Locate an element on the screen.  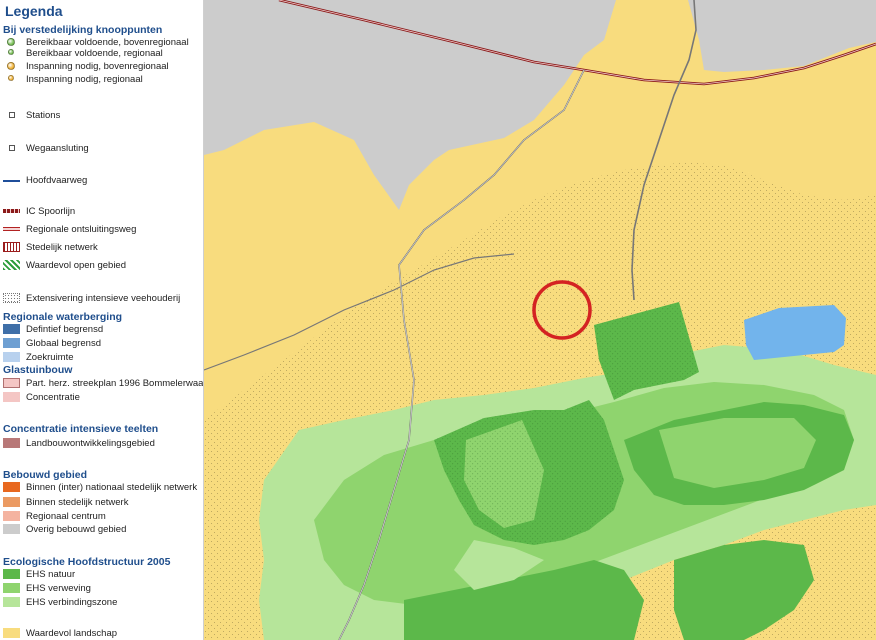
legend-regionaal-inspanning-symbol-icon is located at coordinates (11, 78).